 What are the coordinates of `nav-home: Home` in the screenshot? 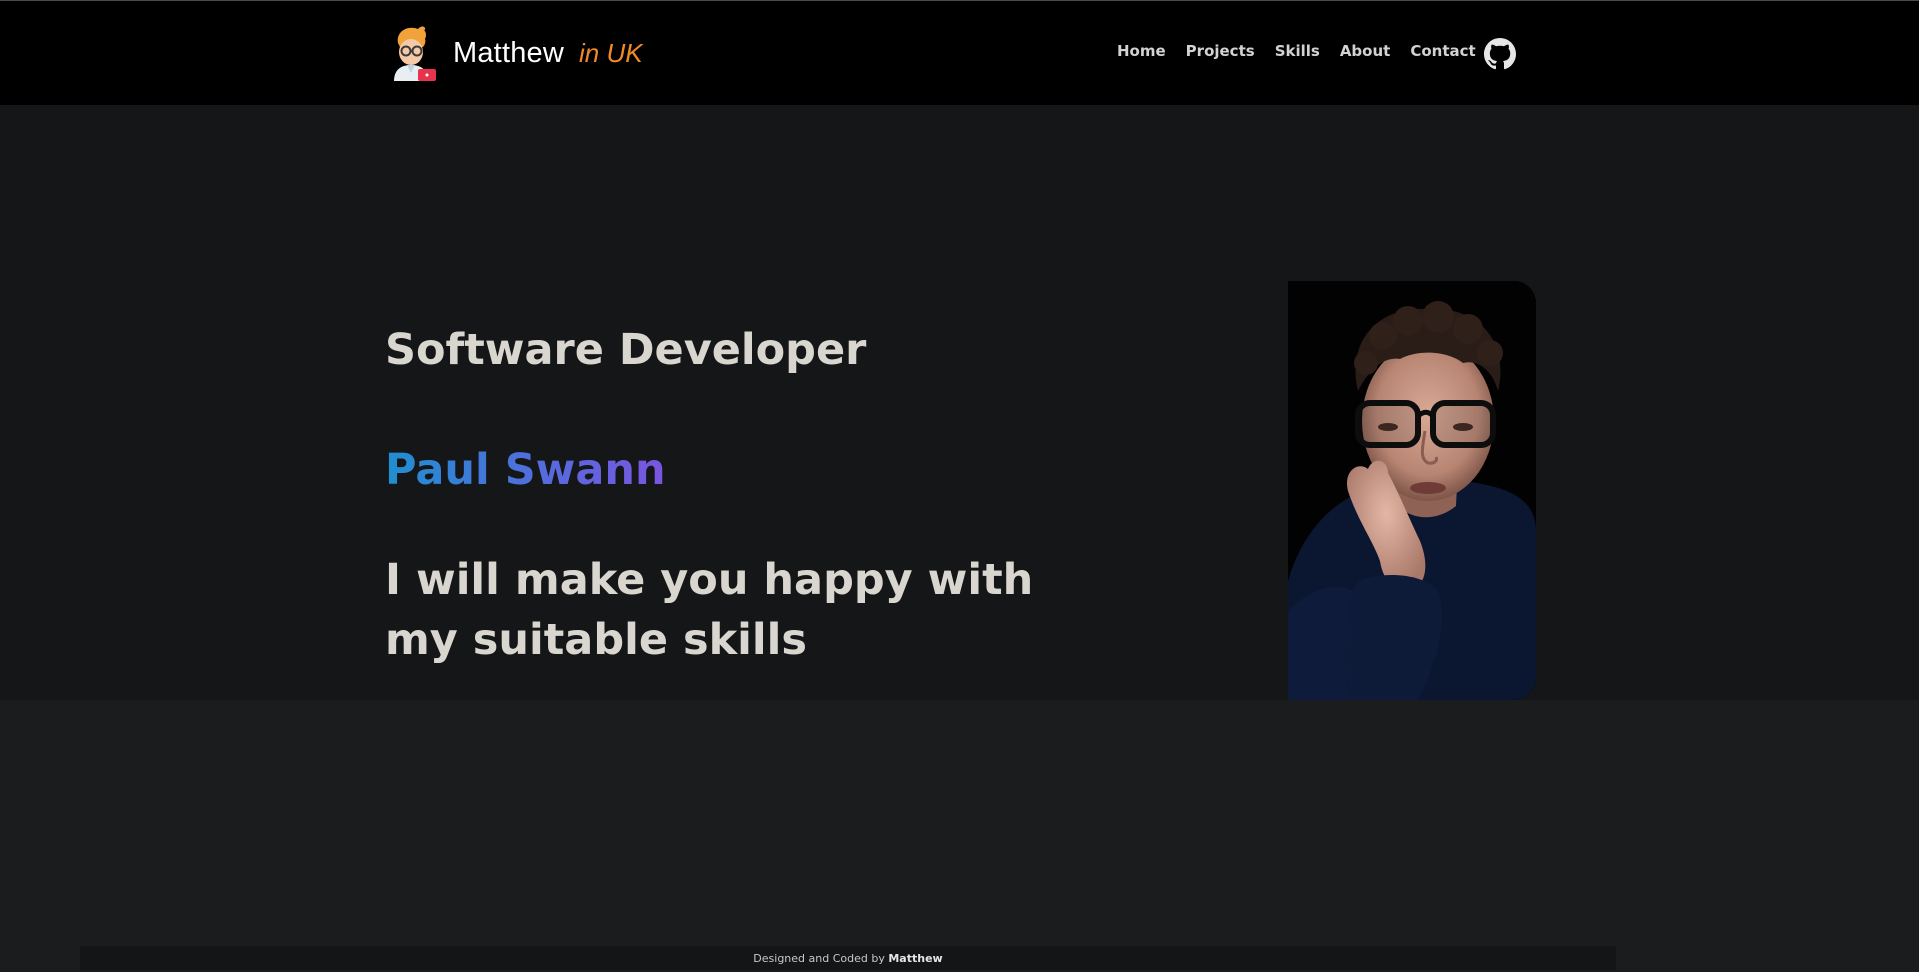 It's located at (1141, 51).